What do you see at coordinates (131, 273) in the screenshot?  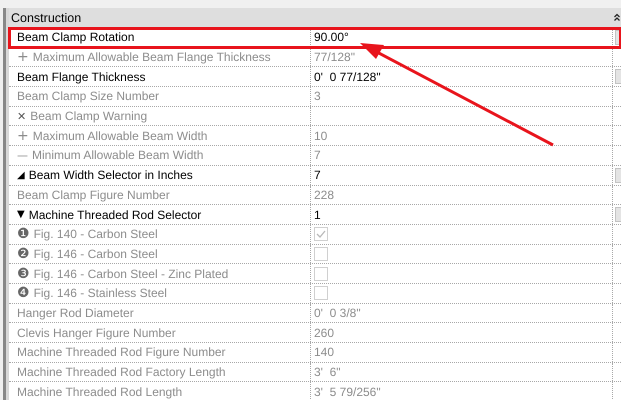 I see `property-label: Fig. 146 - Carbon Steel - Zinc Plated` at bounding box center [131, 273].